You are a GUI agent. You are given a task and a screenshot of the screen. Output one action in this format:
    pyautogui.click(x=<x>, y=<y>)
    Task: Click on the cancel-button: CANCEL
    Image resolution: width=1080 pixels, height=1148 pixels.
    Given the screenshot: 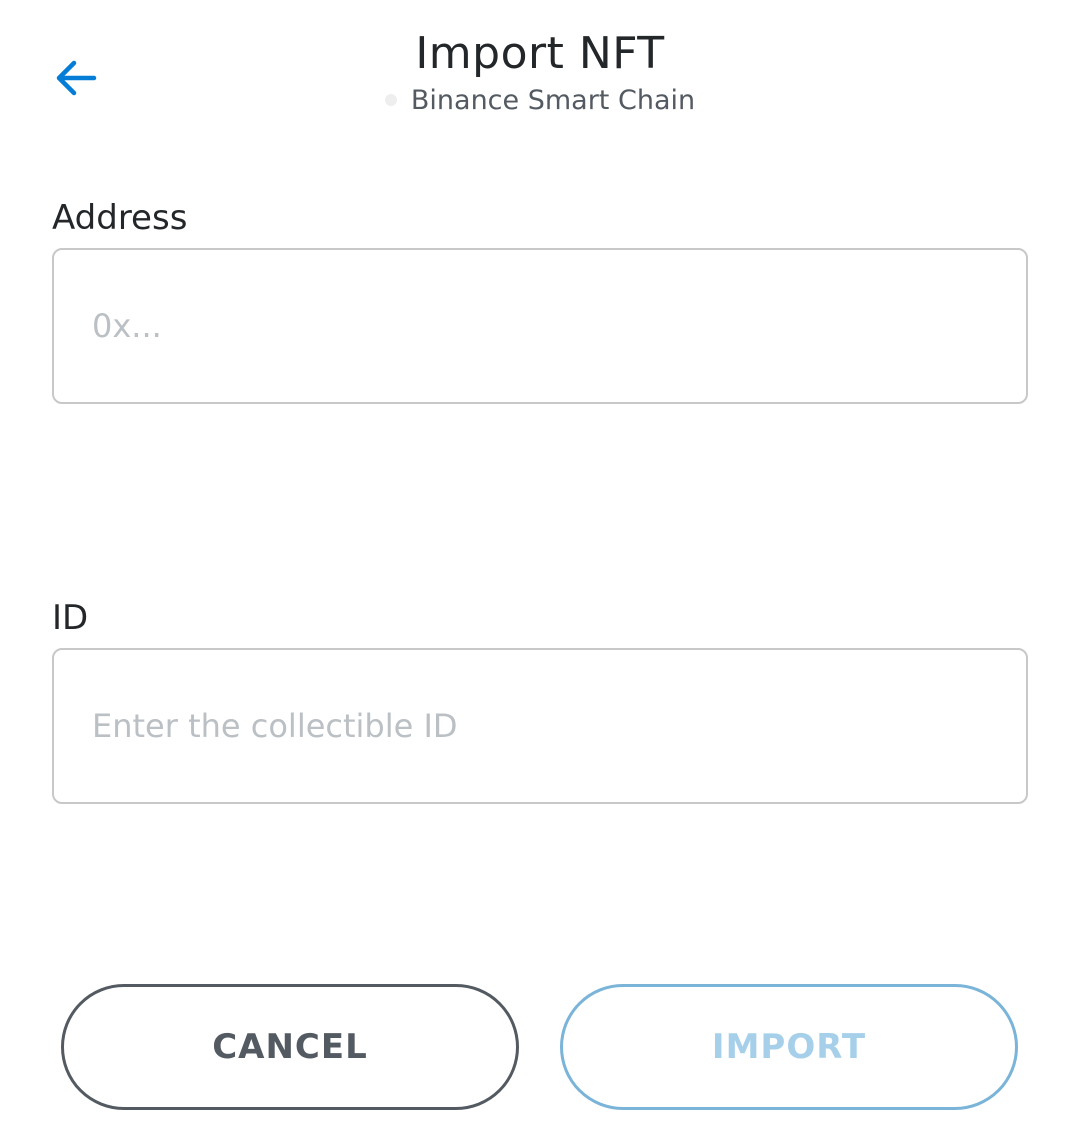 What is the action you would take?
    pyautogui.click(x=290, y=1047)
    